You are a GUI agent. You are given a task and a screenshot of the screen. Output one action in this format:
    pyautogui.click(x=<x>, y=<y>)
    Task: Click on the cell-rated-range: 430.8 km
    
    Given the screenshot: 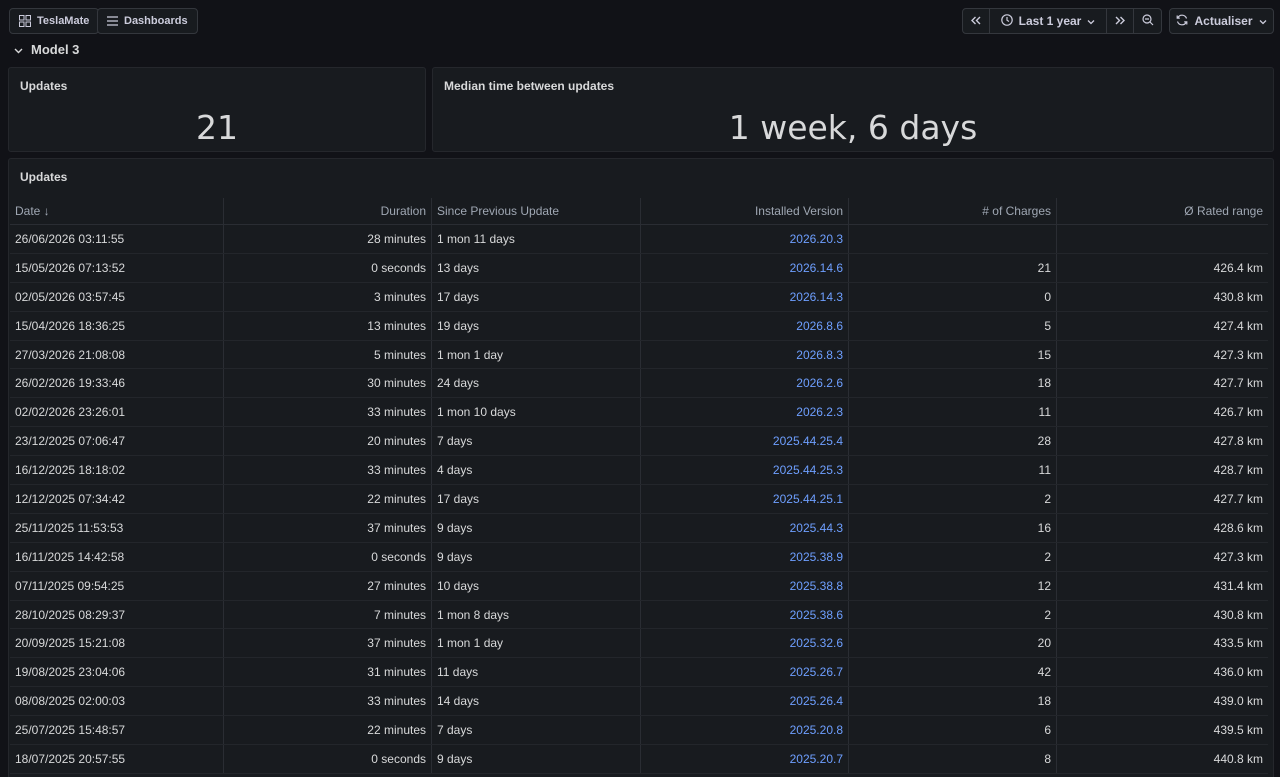 What is the action you would take?
    pyautogui.click(x=1238, y=614)
    